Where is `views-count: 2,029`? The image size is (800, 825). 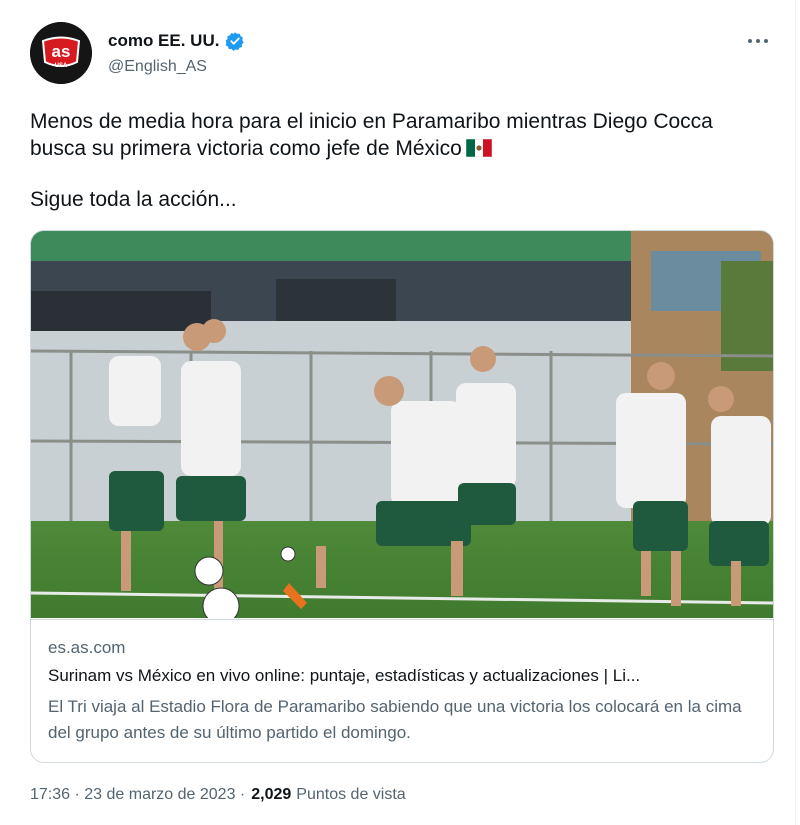
views-count: 2,029 is located at coordinates (271, 794).